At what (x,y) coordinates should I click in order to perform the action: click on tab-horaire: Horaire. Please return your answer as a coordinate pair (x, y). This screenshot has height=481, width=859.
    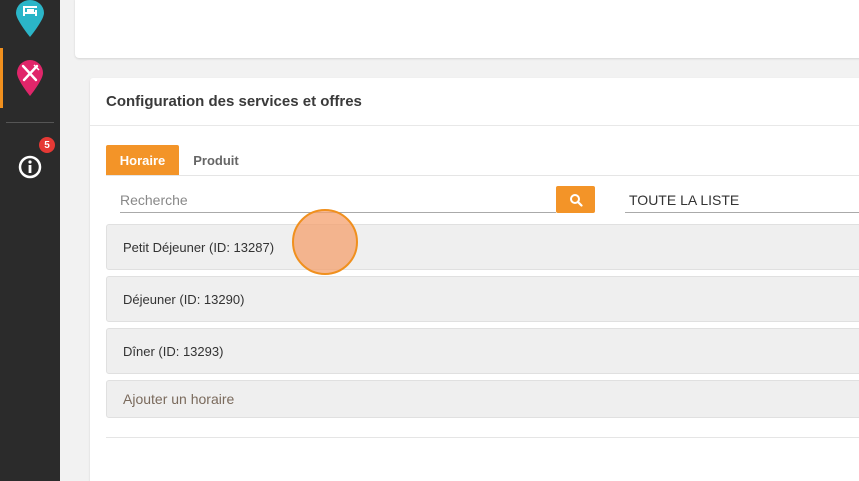
    Looking at the image, I should click on (142, 160).